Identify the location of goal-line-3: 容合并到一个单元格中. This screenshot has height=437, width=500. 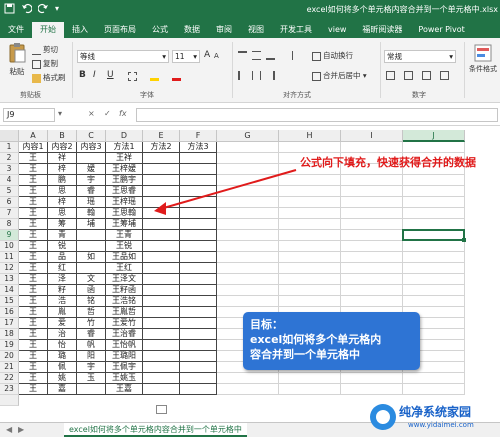
(305, 354).